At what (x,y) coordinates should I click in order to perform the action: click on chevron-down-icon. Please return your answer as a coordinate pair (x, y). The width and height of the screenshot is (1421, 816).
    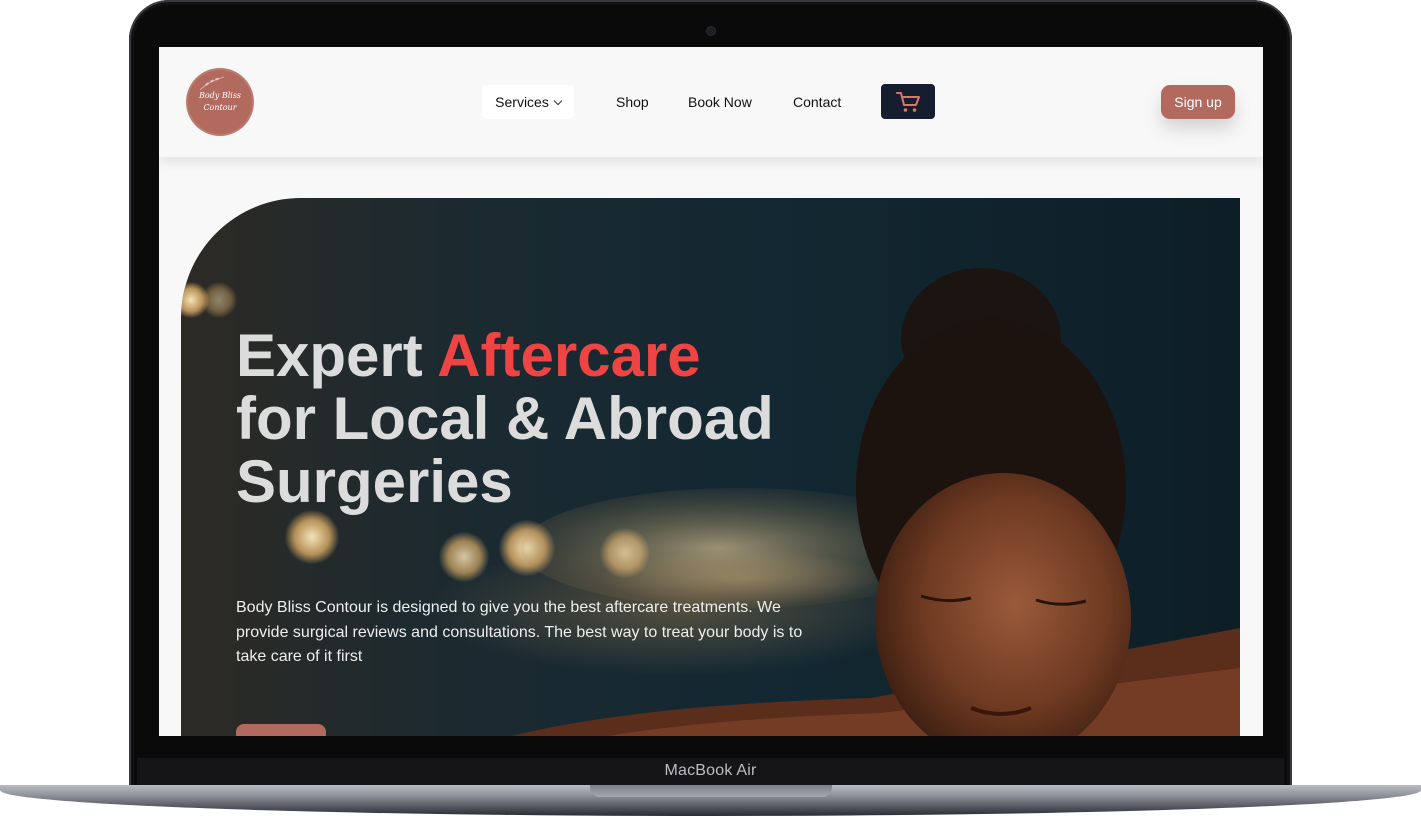
    Looking at the image, I should click on (558, 100).